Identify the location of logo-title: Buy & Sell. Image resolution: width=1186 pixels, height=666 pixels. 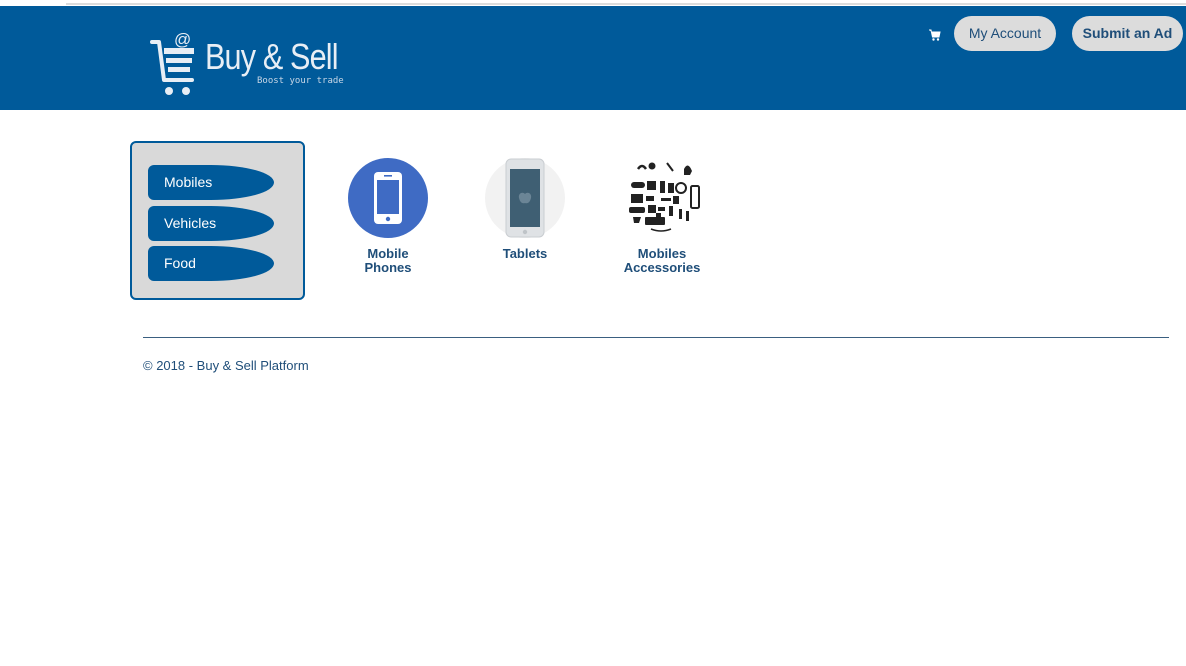
(272, 56).